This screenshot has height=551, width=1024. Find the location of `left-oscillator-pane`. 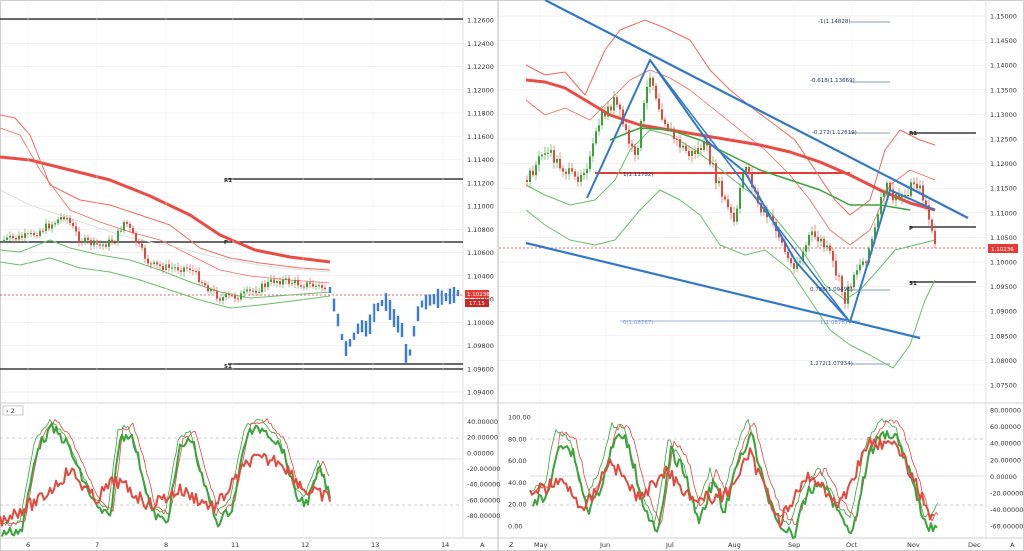

left-oscillator-pane is located at coordinates (231, 477).